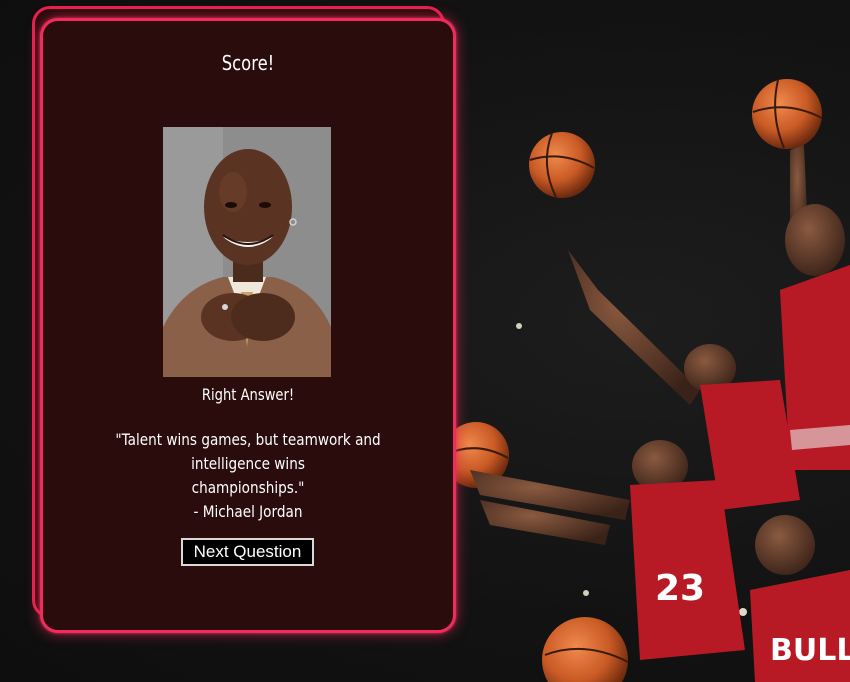 This screenshot has width=850, height=682. What do you see at coordinates (800, 598) in the screenshot?
I see `player-bottom-right: BULLS` at bounding box center [800, 598].